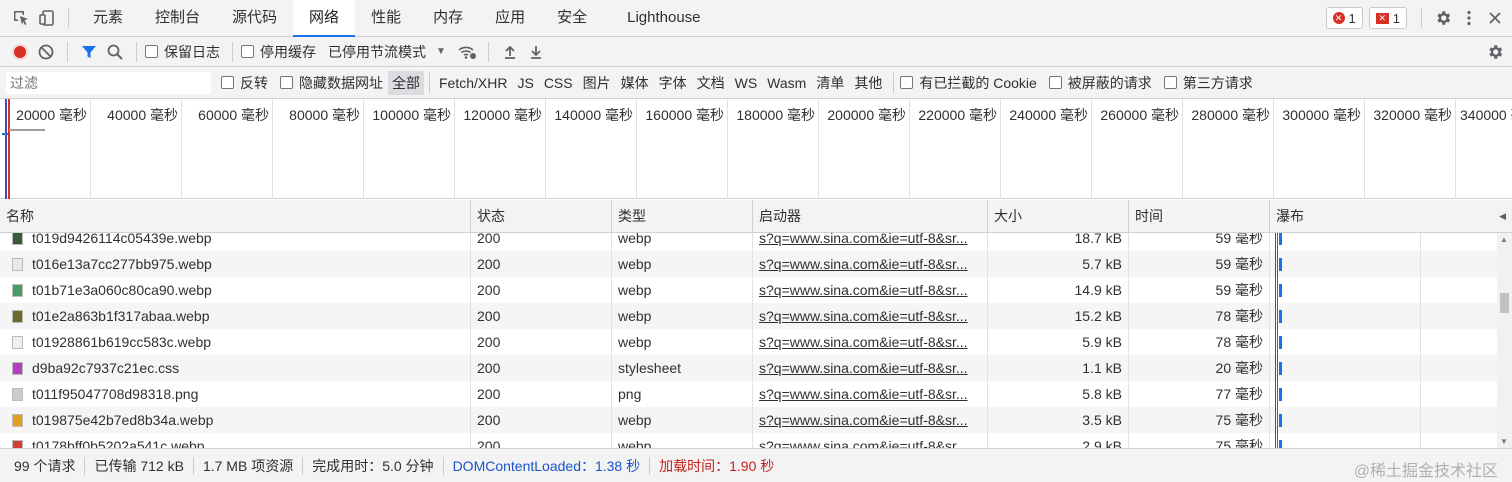 The image size is (1512, 482). What do you see at coordinates (1199, 216) in the screenshot?
I see `column-header-time: 时间` at bounding box center [1199, 216].